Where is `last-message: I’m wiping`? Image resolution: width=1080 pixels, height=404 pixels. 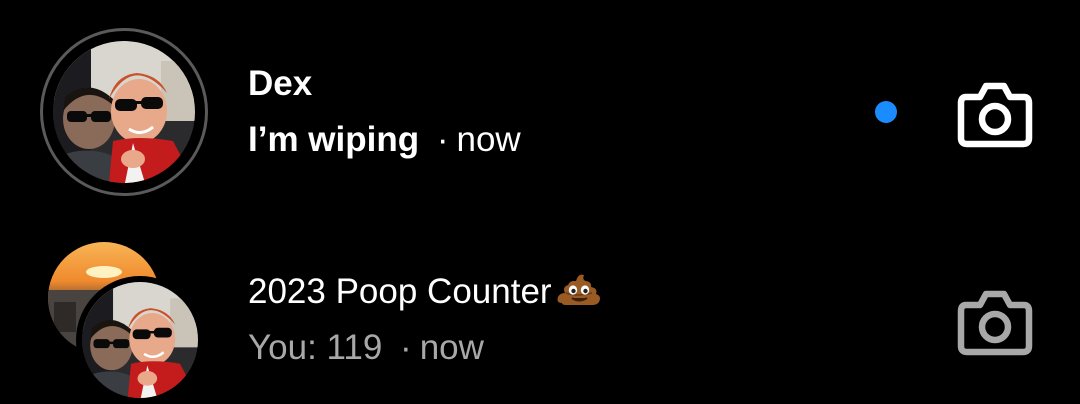
last-message: I’m wiping is located at coordinates (334, 139).